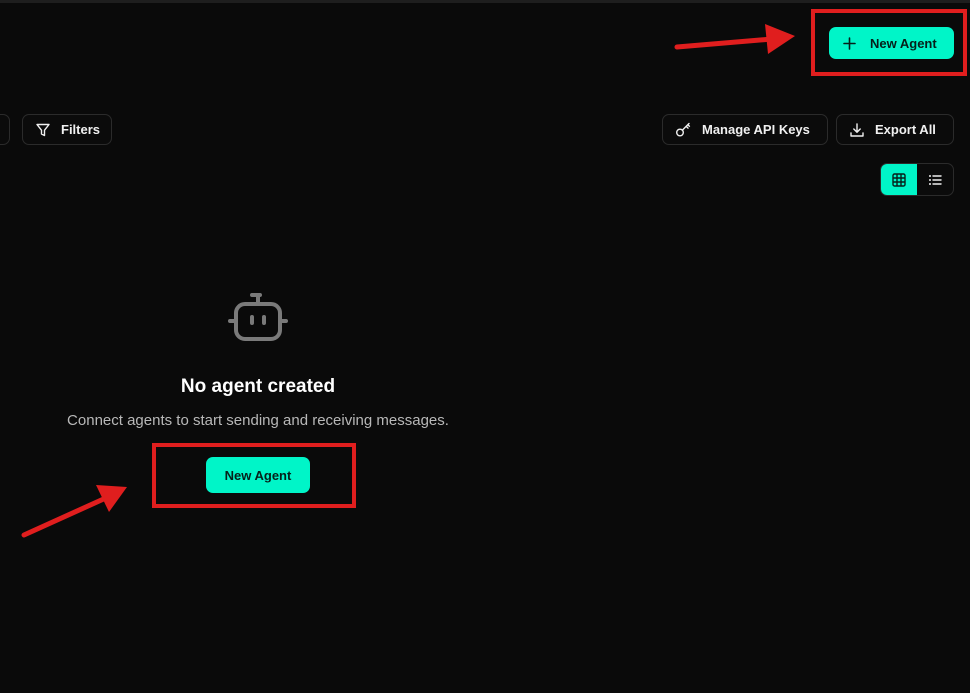 This screenshot has width=970, height=693. I want to click on annotation-arrow-center, so click(74, 511).